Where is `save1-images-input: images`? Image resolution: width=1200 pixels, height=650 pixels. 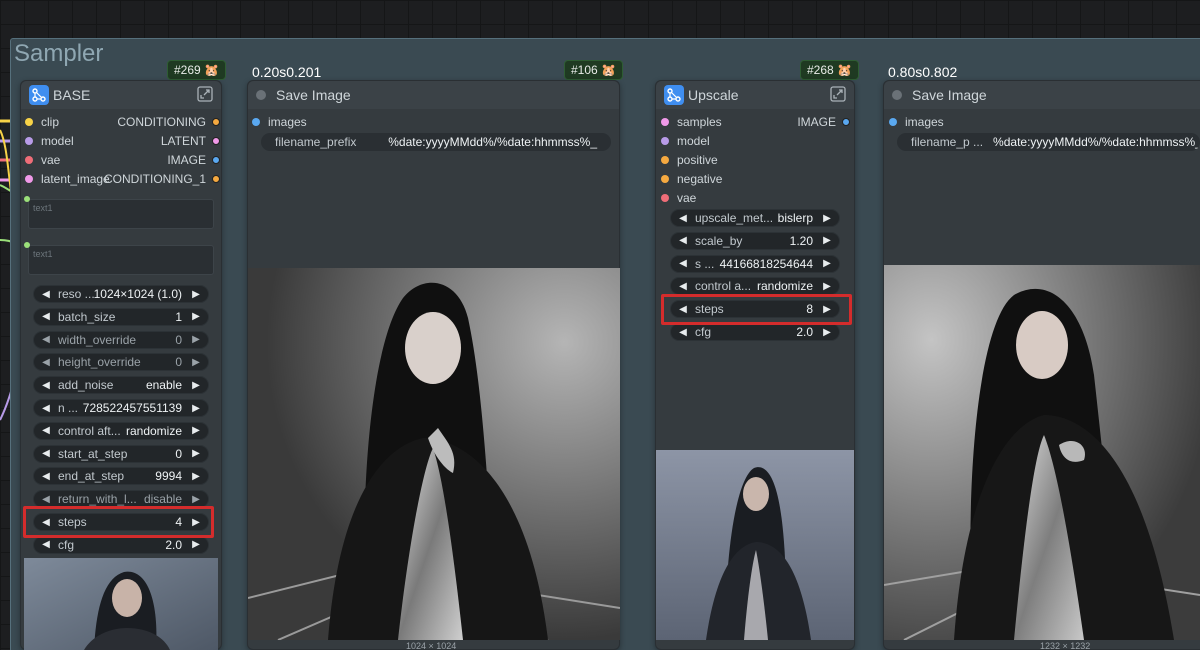
save1-images-input: images is located at coordinates (279, 122).